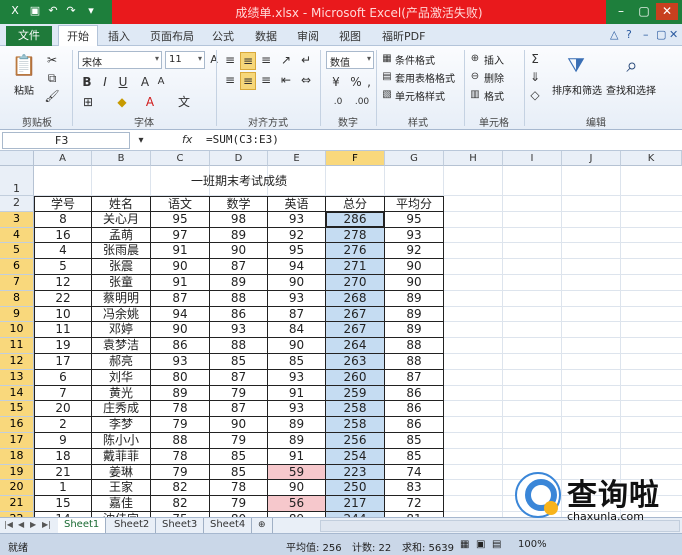 Image resolution: width=682 pixels, height=555 pixels. I want to click on format-cells-icon: ▥, so click(475, 95).